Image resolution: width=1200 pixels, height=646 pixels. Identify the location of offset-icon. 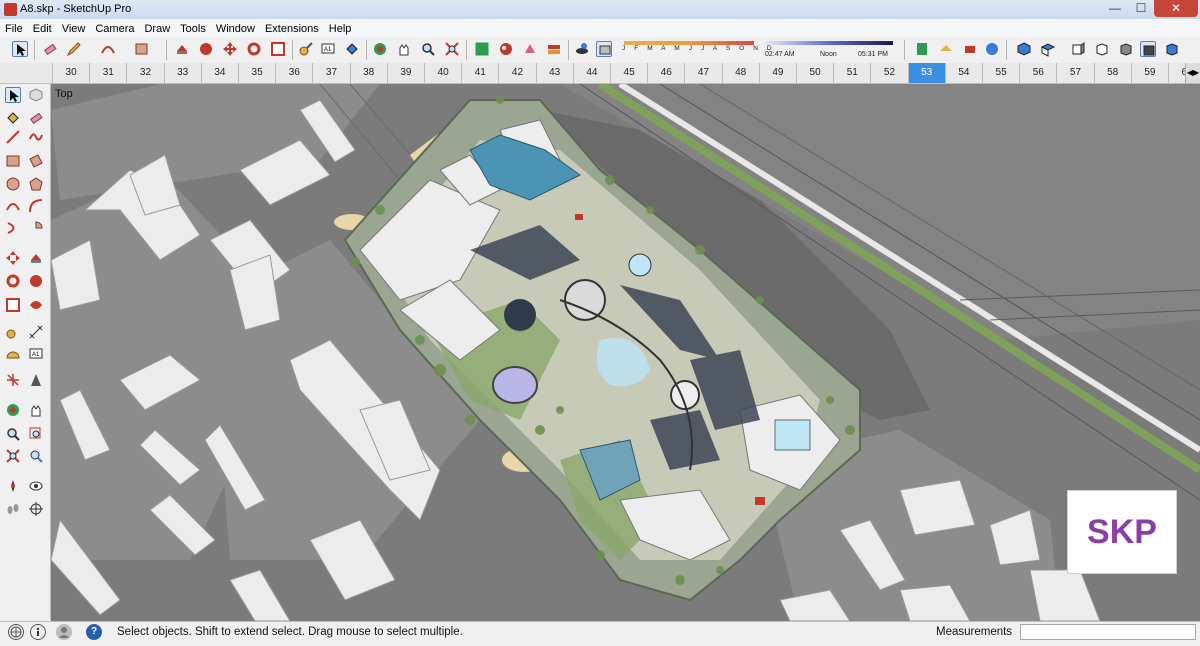
(36, 305).